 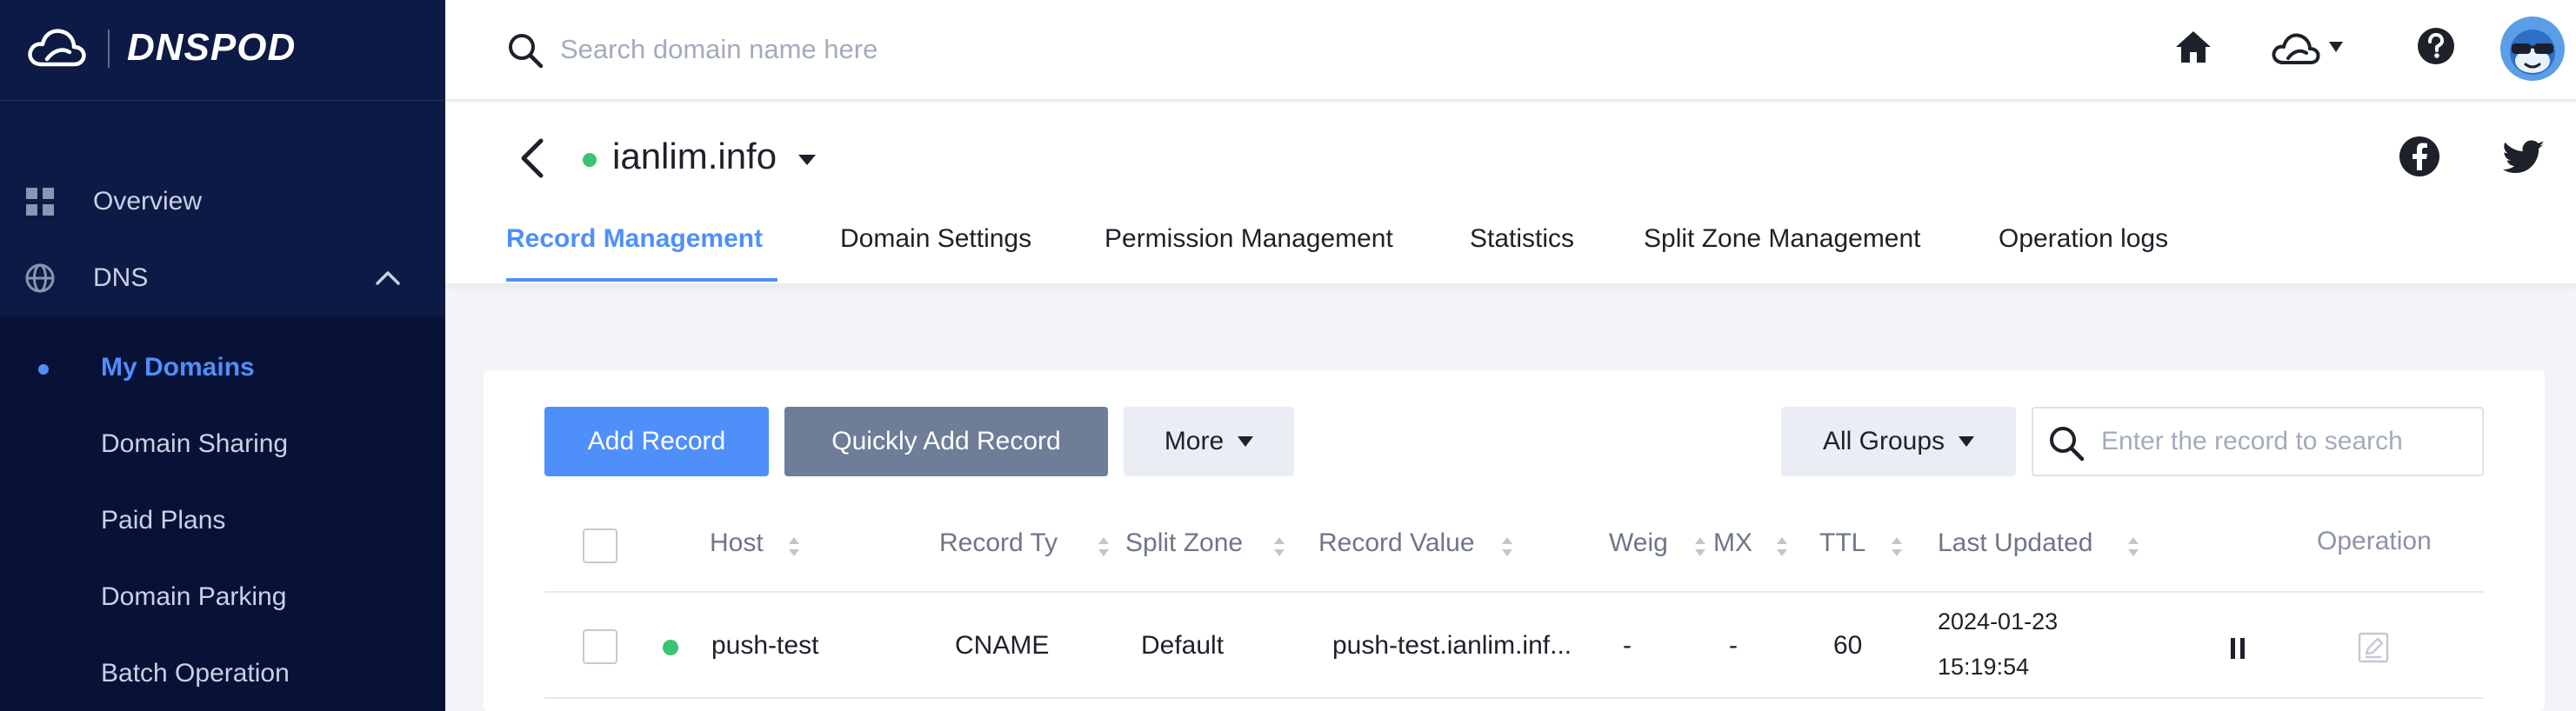 What do you see at coordinates (2532, 49) in the screenshot?
I see `avatar` at bounding box center [2532, 49].